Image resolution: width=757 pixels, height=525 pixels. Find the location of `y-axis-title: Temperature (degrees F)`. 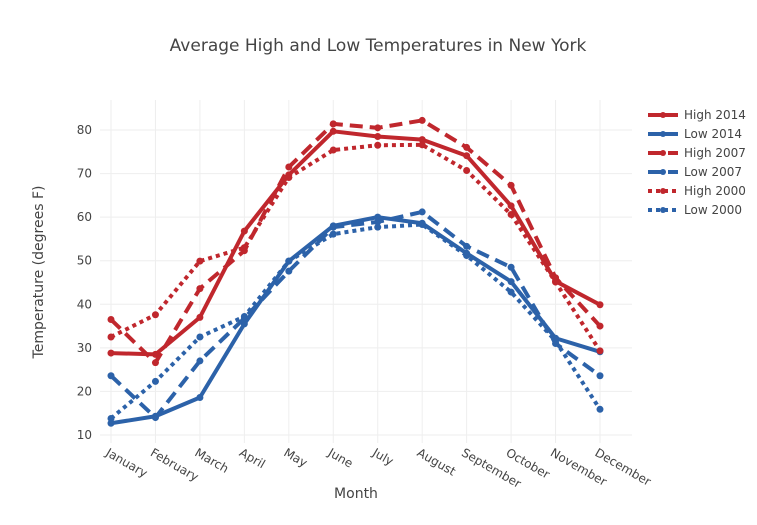

y-axis-title: Temperature (degrees F) is located at coordinates (39, 273).